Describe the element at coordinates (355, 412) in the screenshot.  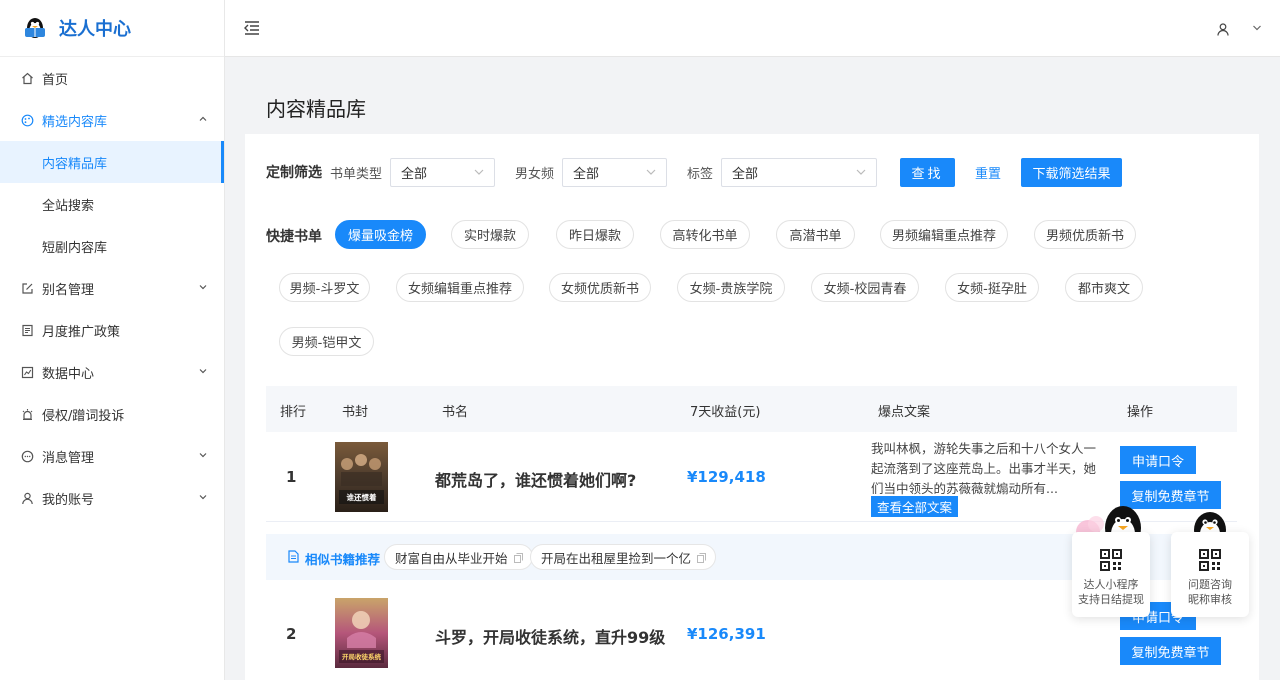
I see `header-cover: 书封` at that location.